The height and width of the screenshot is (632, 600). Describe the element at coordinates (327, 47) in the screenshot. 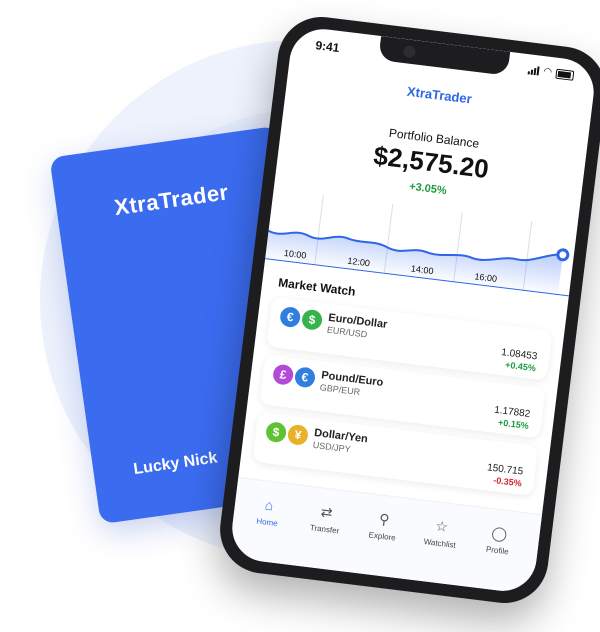

I see `status-time: 9:41` at that location.